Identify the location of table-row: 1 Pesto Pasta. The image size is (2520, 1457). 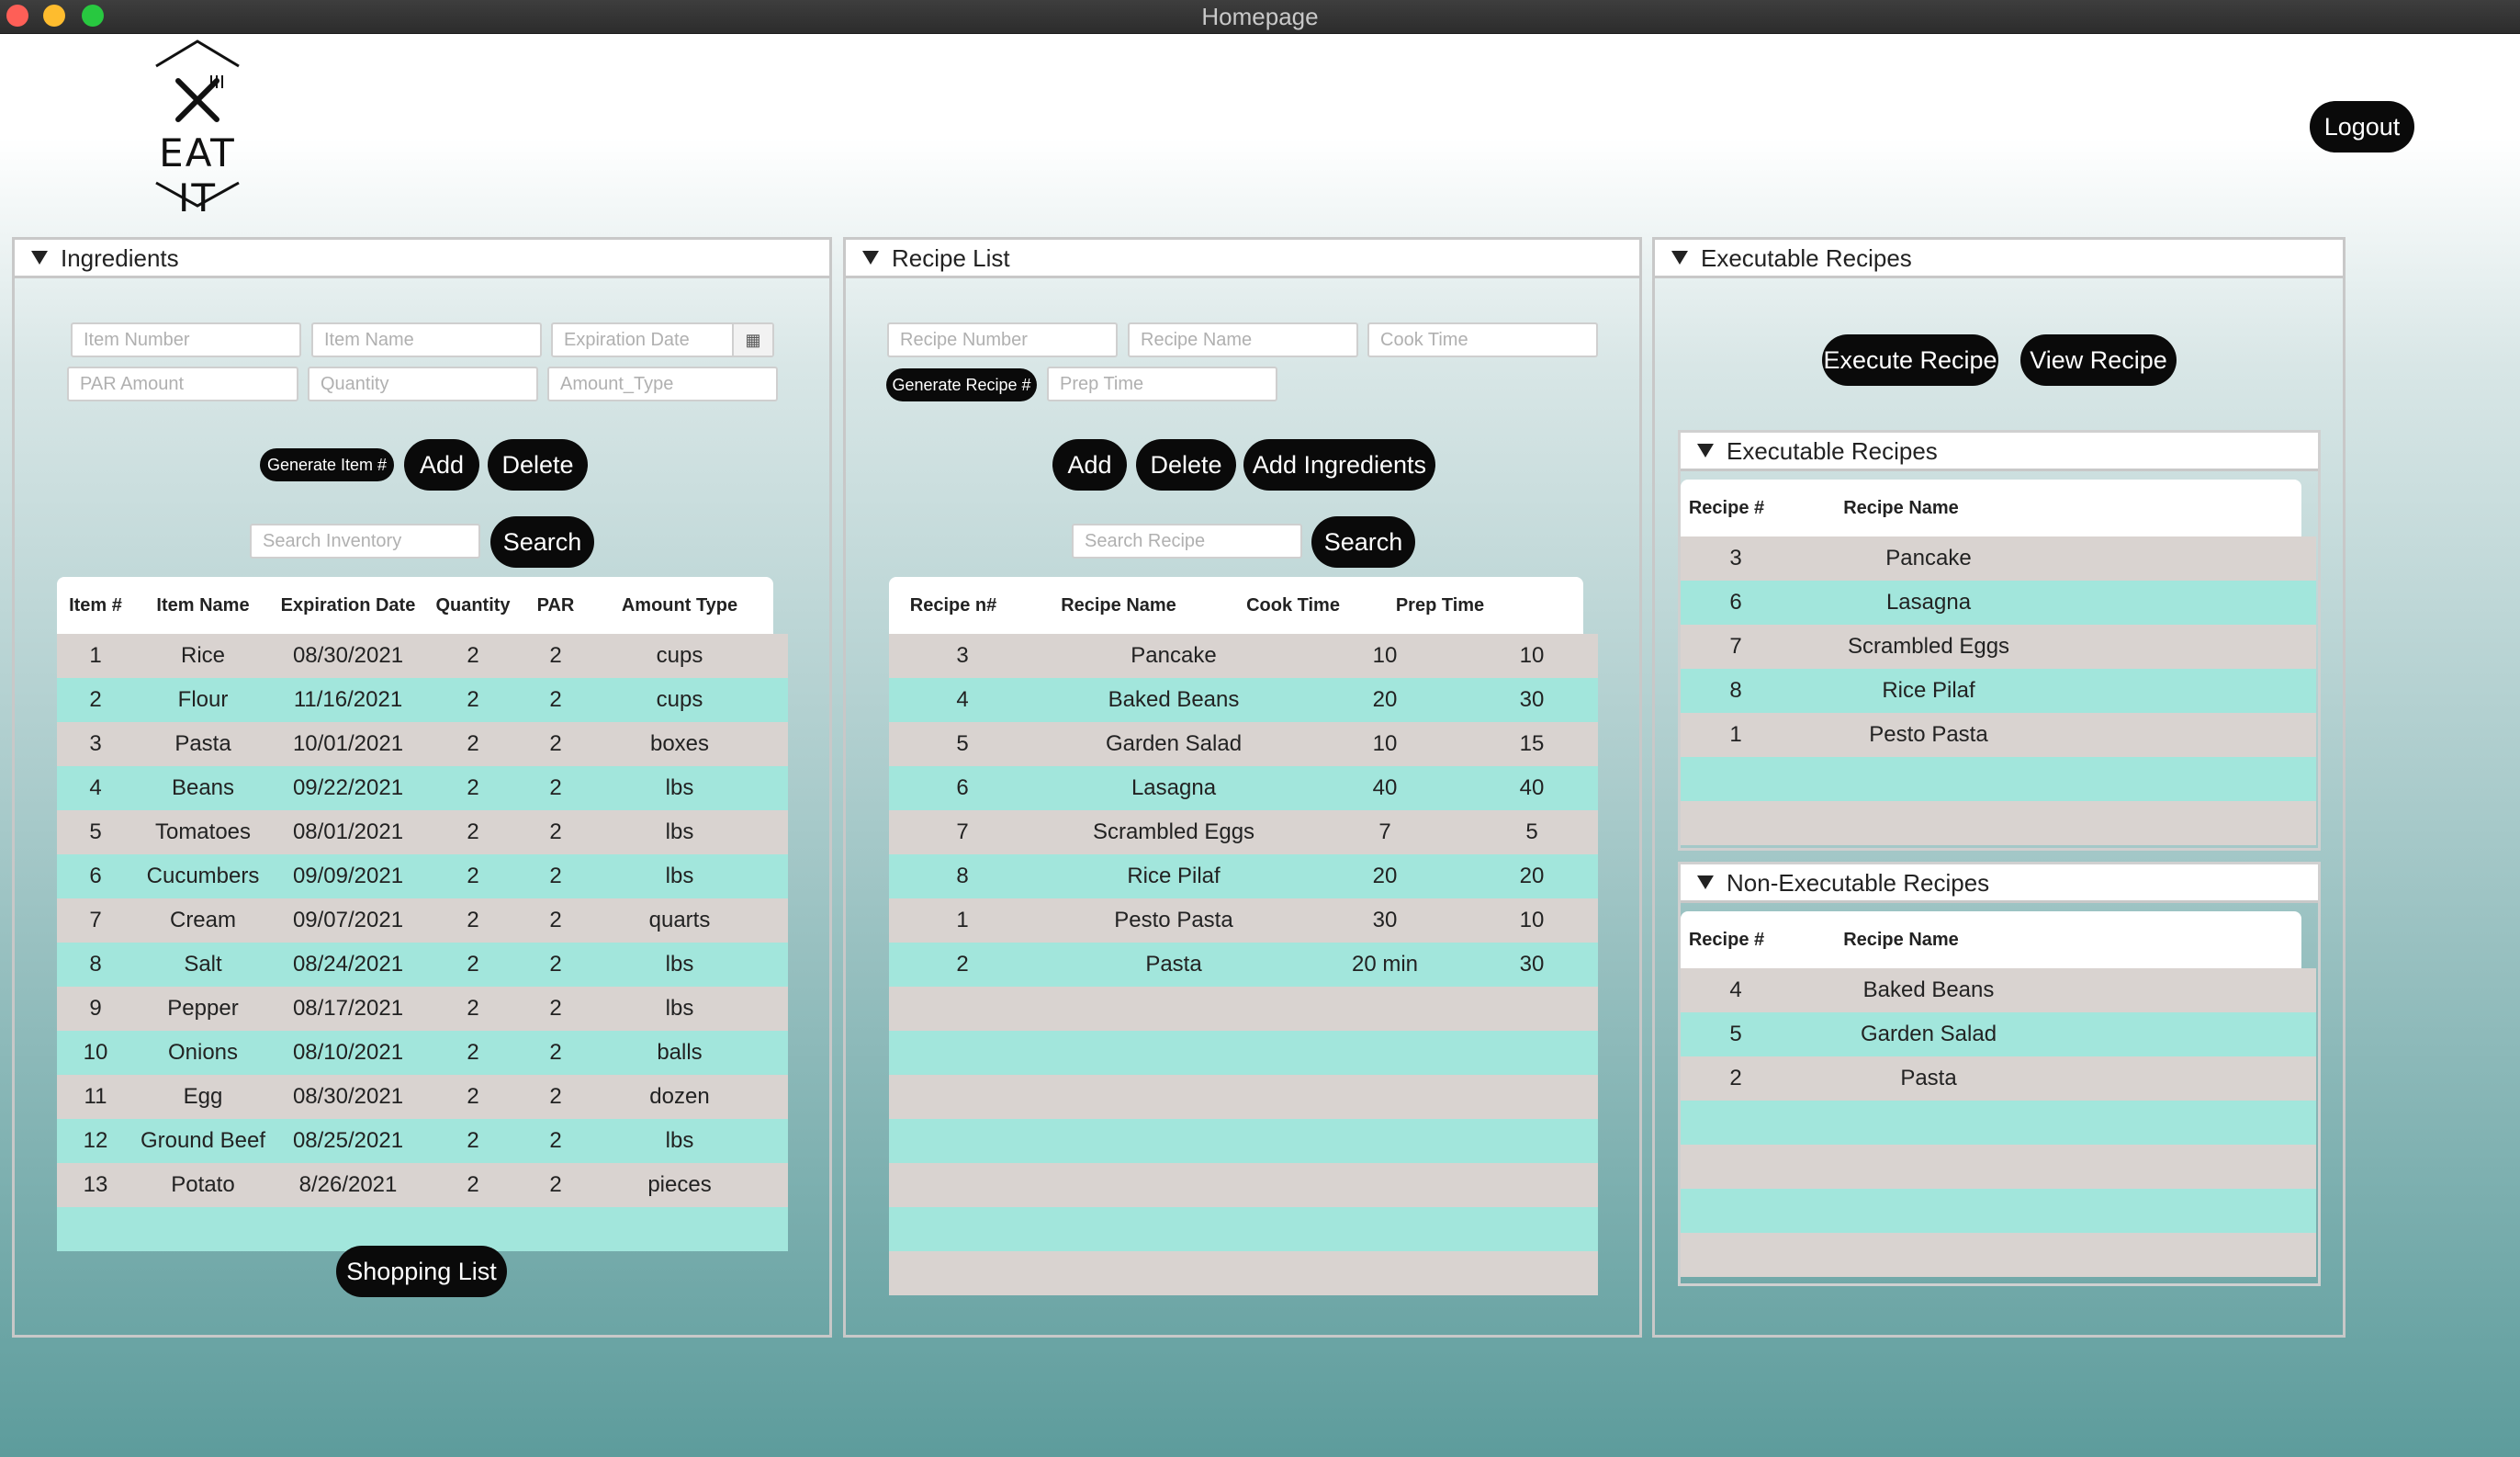
(1998, 735).